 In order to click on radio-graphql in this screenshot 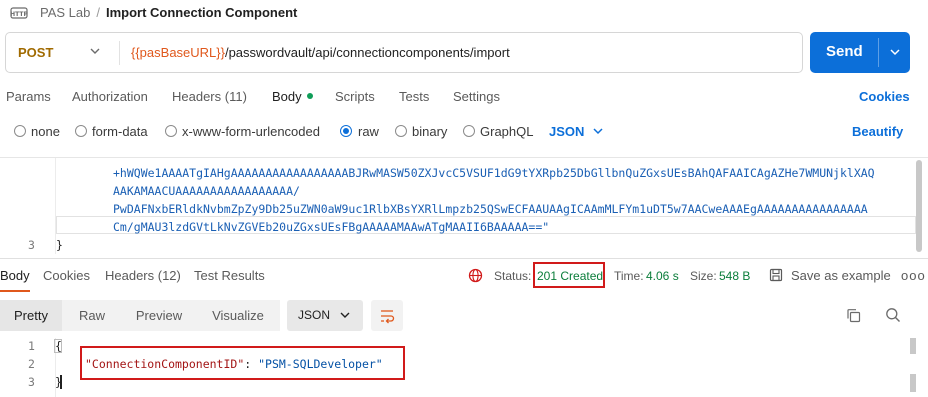, I will do `click(469, 131)`.